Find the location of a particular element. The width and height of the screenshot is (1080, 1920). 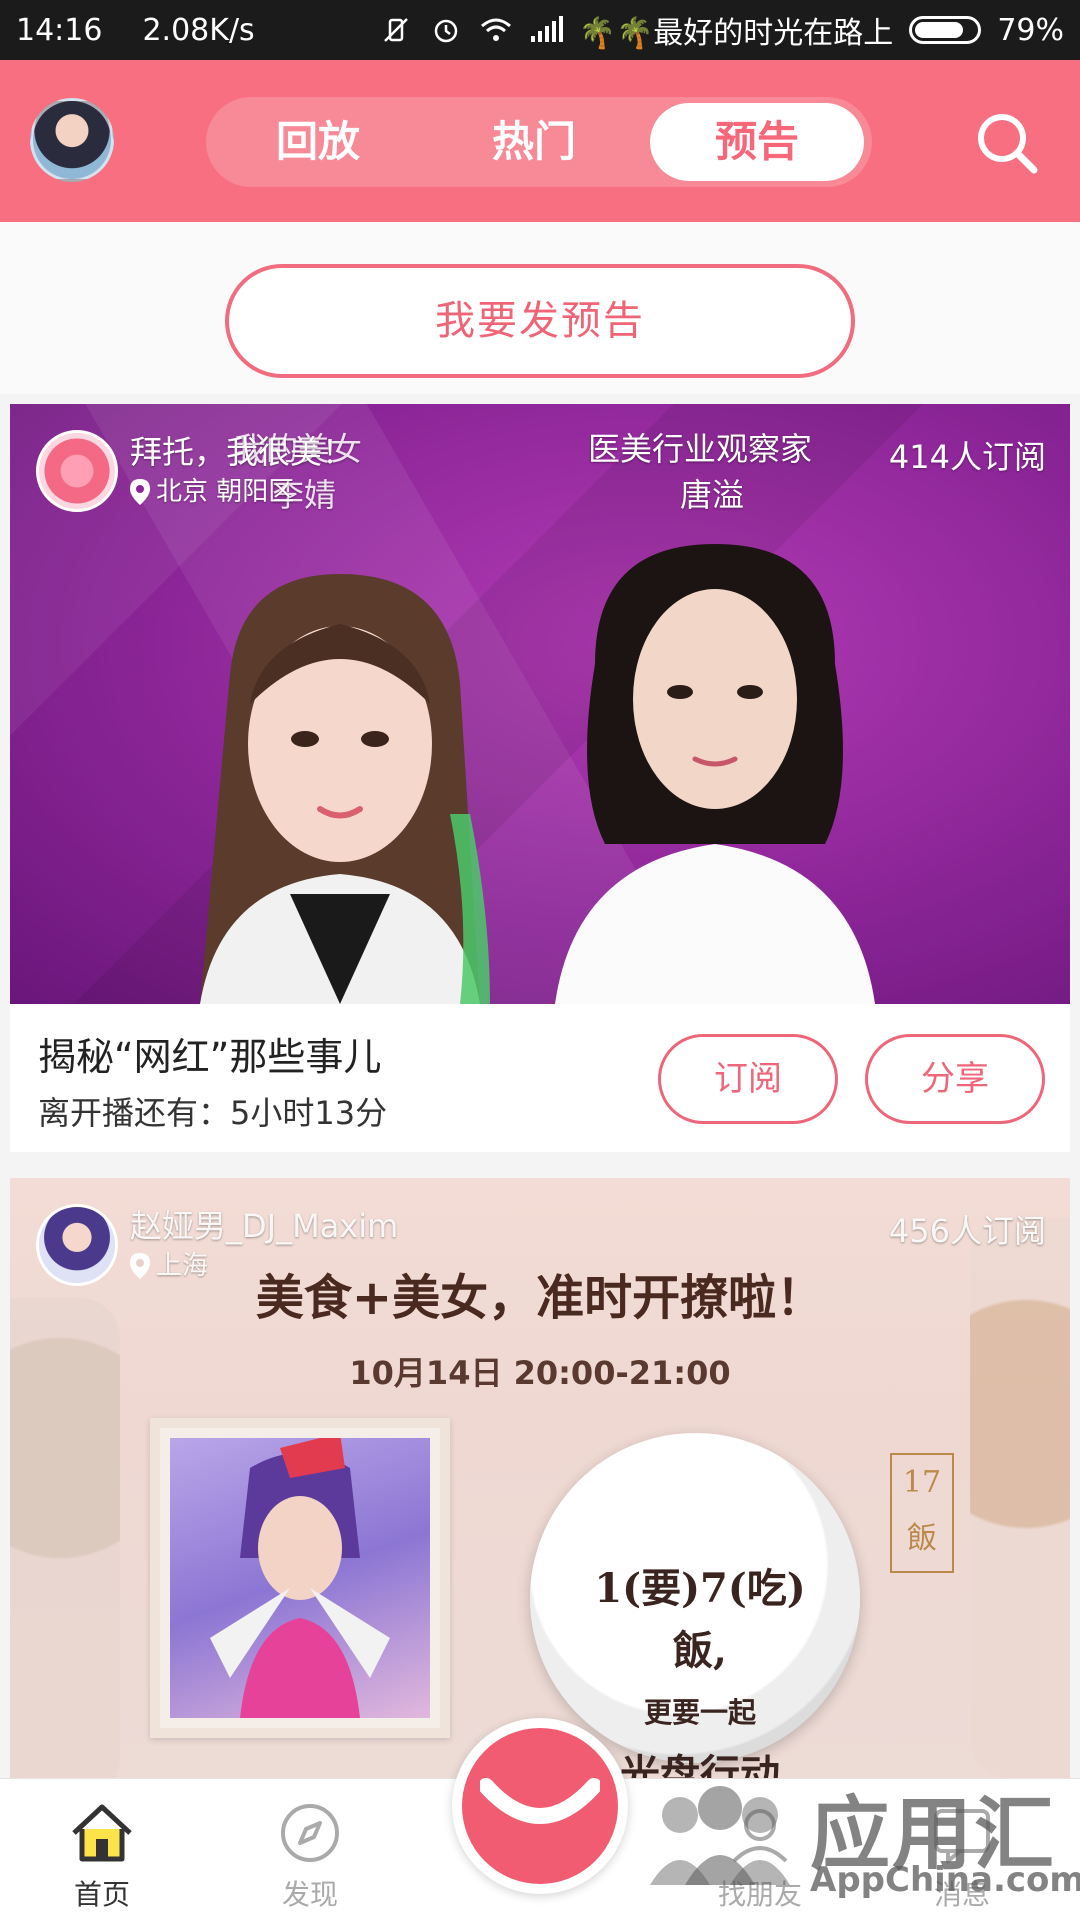

subscriber-count: 414人订阅 is located at coordinates (967, 457).